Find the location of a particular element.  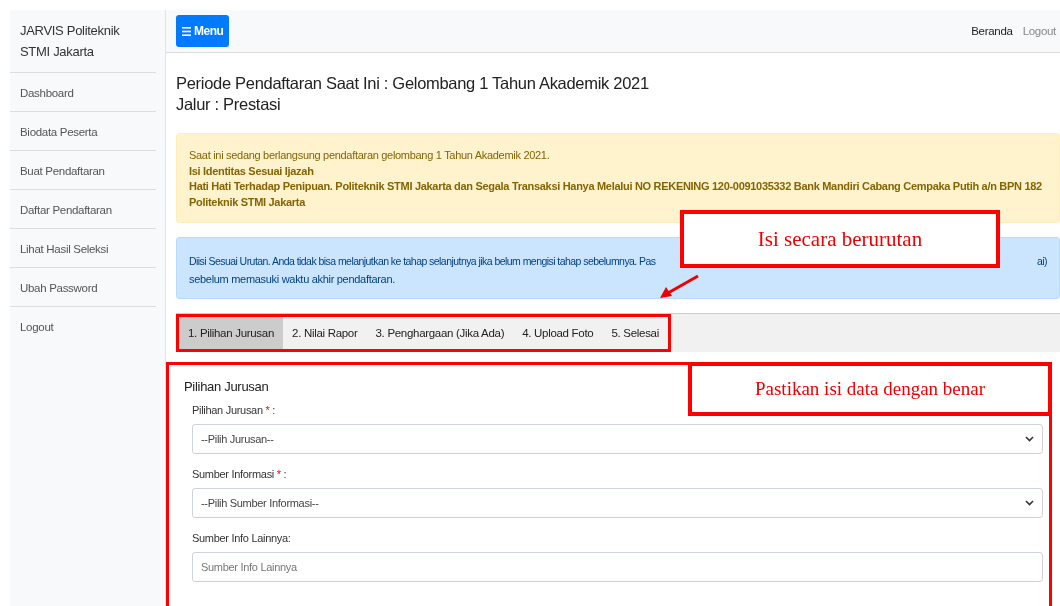

page-heading: Jalur : Prestasi is located at coordinates (229, 104).